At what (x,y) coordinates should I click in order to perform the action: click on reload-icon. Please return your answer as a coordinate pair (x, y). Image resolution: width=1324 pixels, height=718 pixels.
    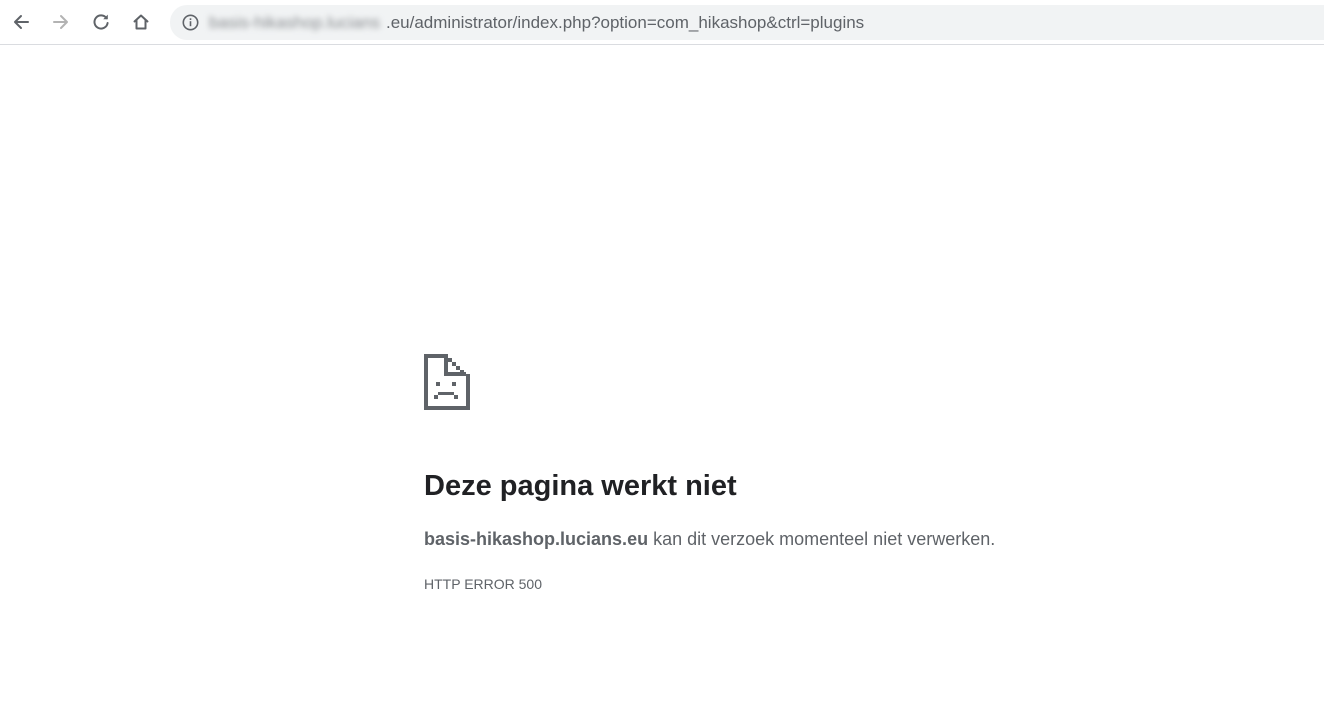
    Looking at the image, I should click on (101, 22).